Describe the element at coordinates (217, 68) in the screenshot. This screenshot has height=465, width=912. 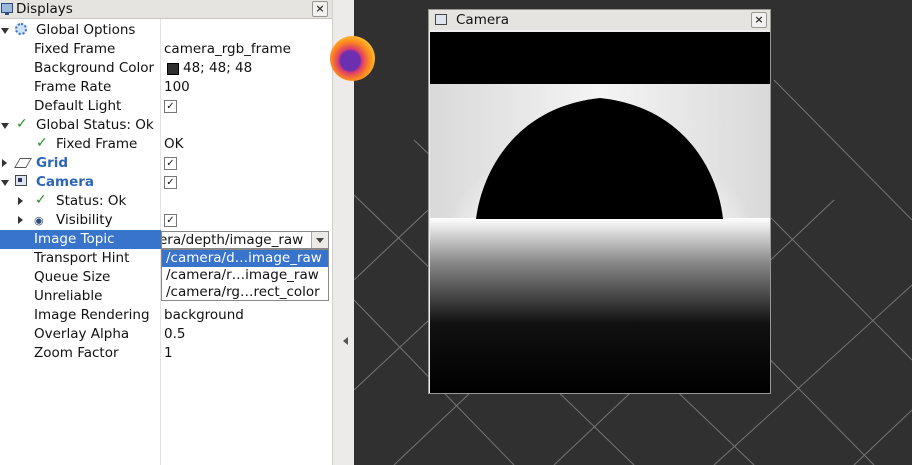
I see `background-color-value: 48; 48; 48` at that location.